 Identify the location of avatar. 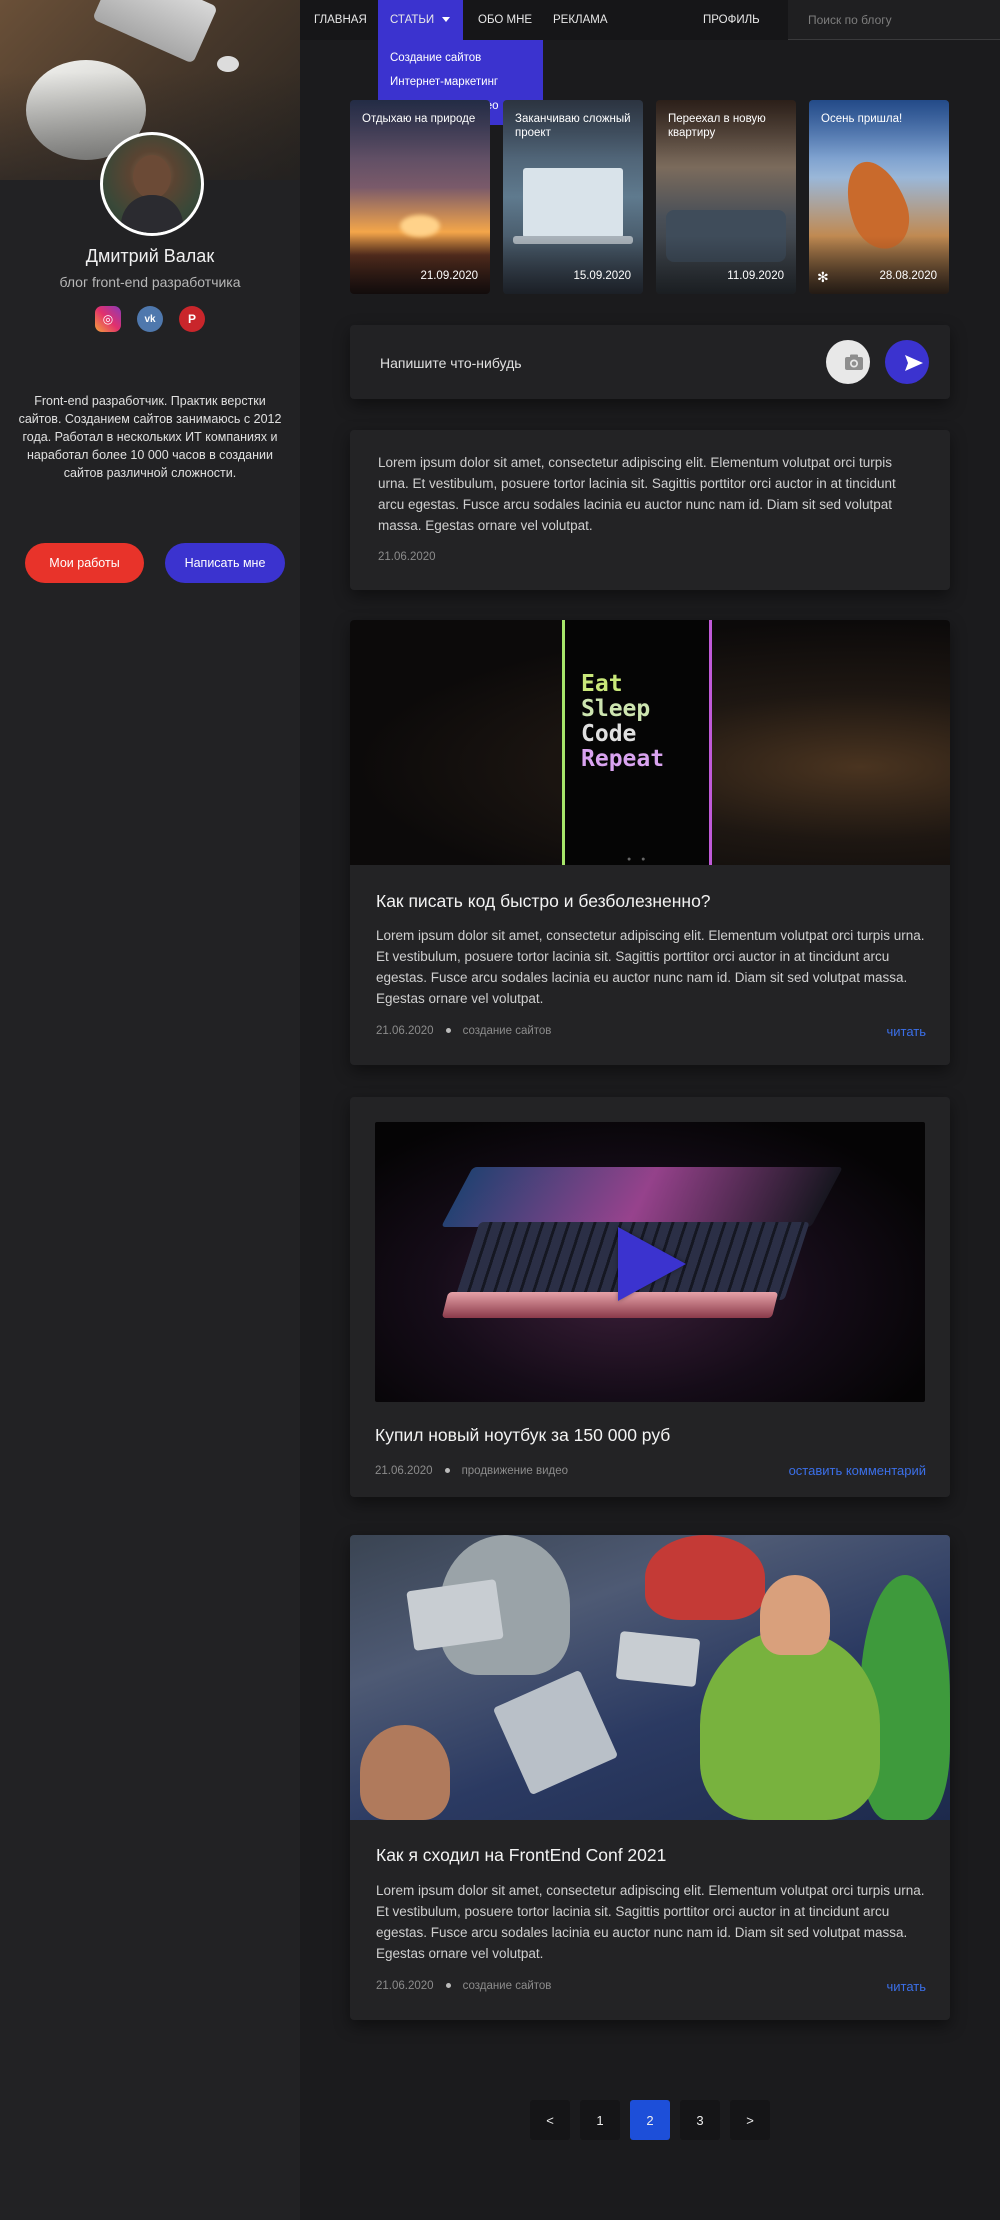
(152, 184).